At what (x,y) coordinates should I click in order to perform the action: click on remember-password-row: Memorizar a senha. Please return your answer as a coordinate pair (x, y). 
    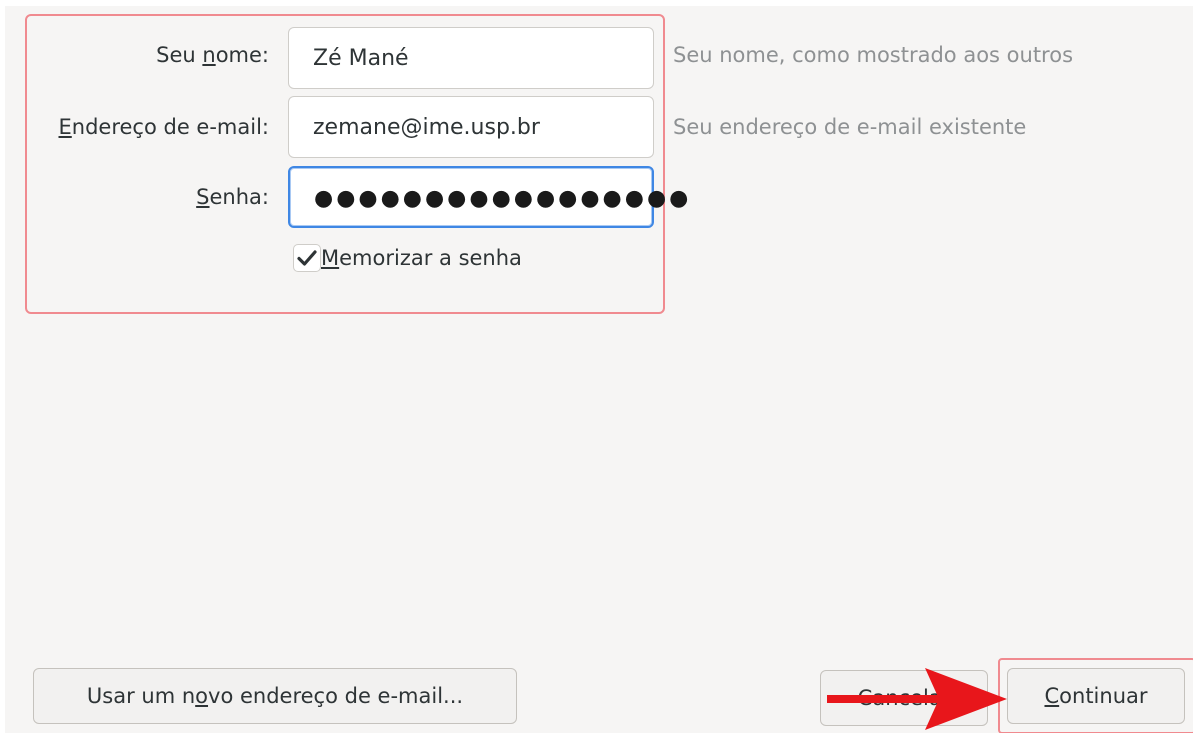
    Looking at the image, I should click on (407, 258).